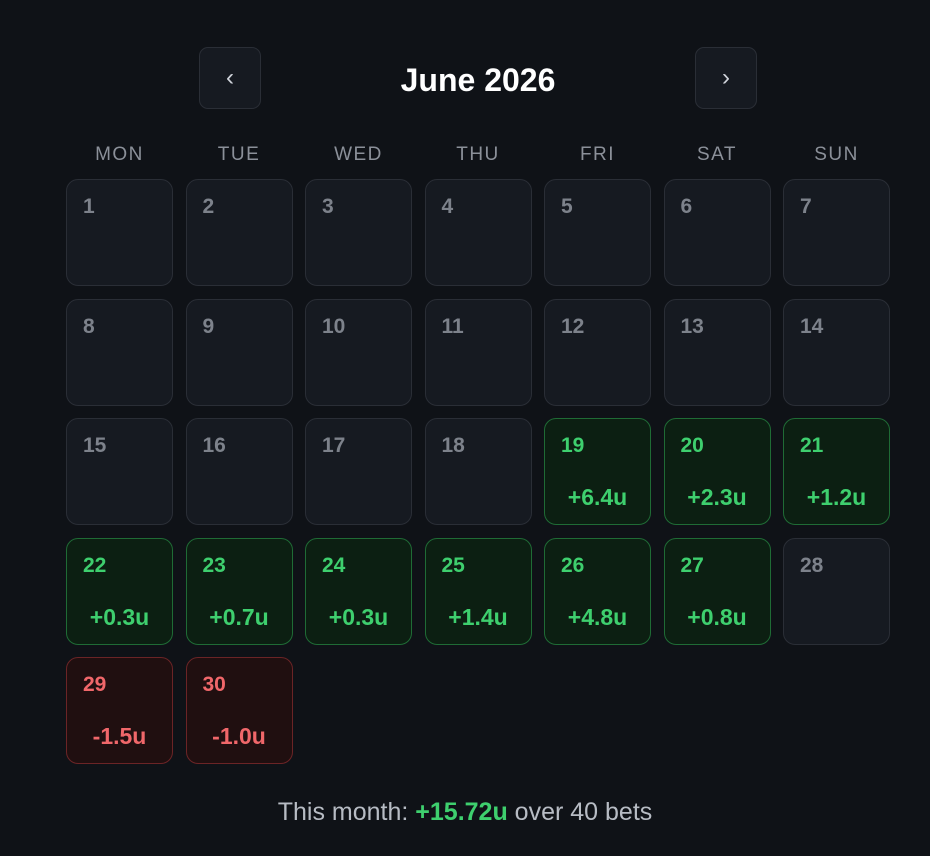 The image size is (930, 856). What do you see at coordinates (836, 591) in the screenshot?
I see `day-cell-28: 28` at bounding box center [836, 591].